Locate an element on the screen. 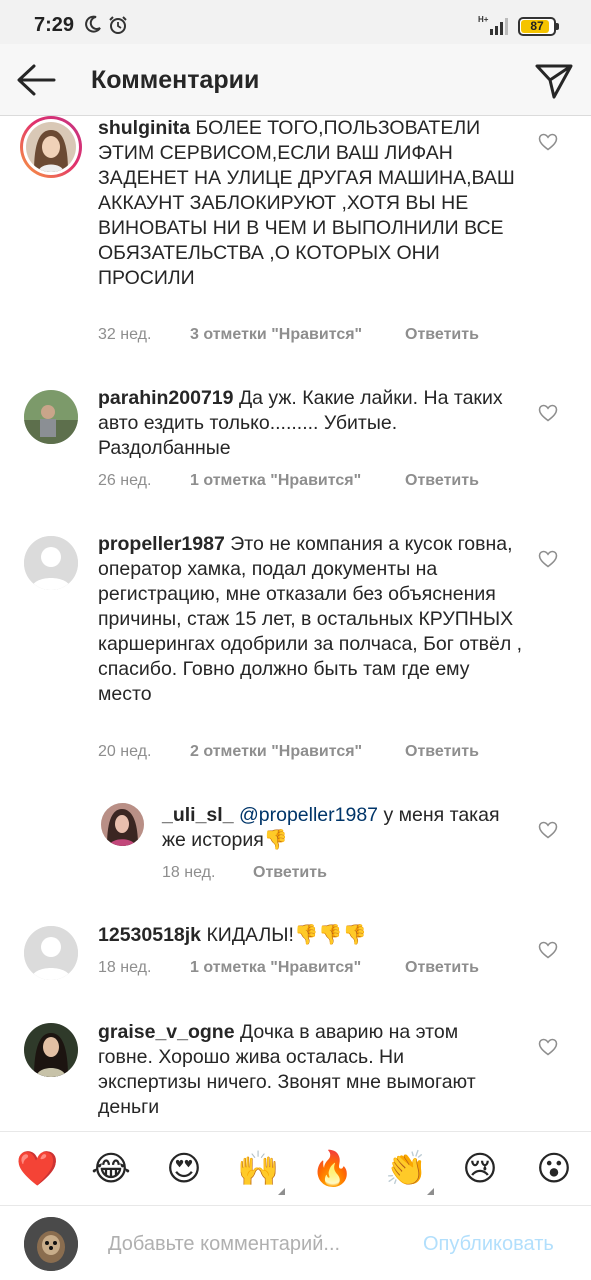  signal-strength-icon is located at coordinates (499, 26).